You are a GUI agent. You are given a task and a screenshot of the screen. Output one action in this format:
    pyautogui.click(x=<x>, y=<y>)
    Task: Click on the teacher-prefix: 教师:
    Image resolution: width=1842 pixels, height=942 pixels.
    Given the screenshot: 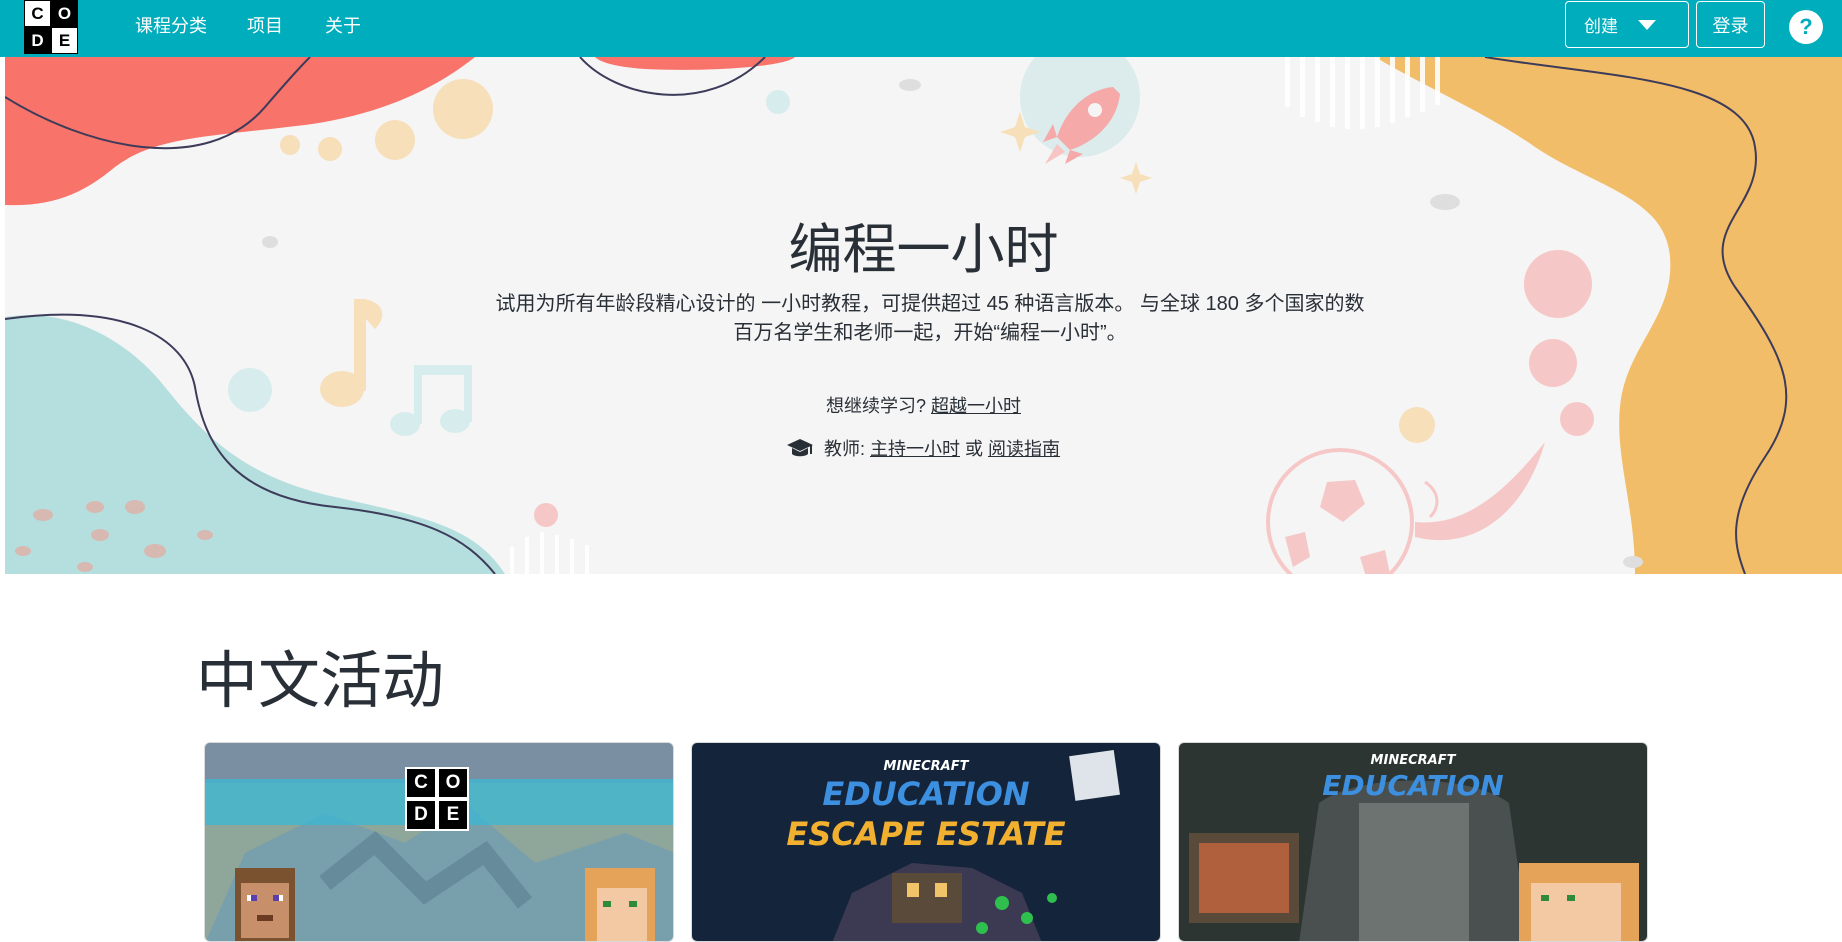 What is the action you would take?
    pyautogui.click(x=844, y=449)
    